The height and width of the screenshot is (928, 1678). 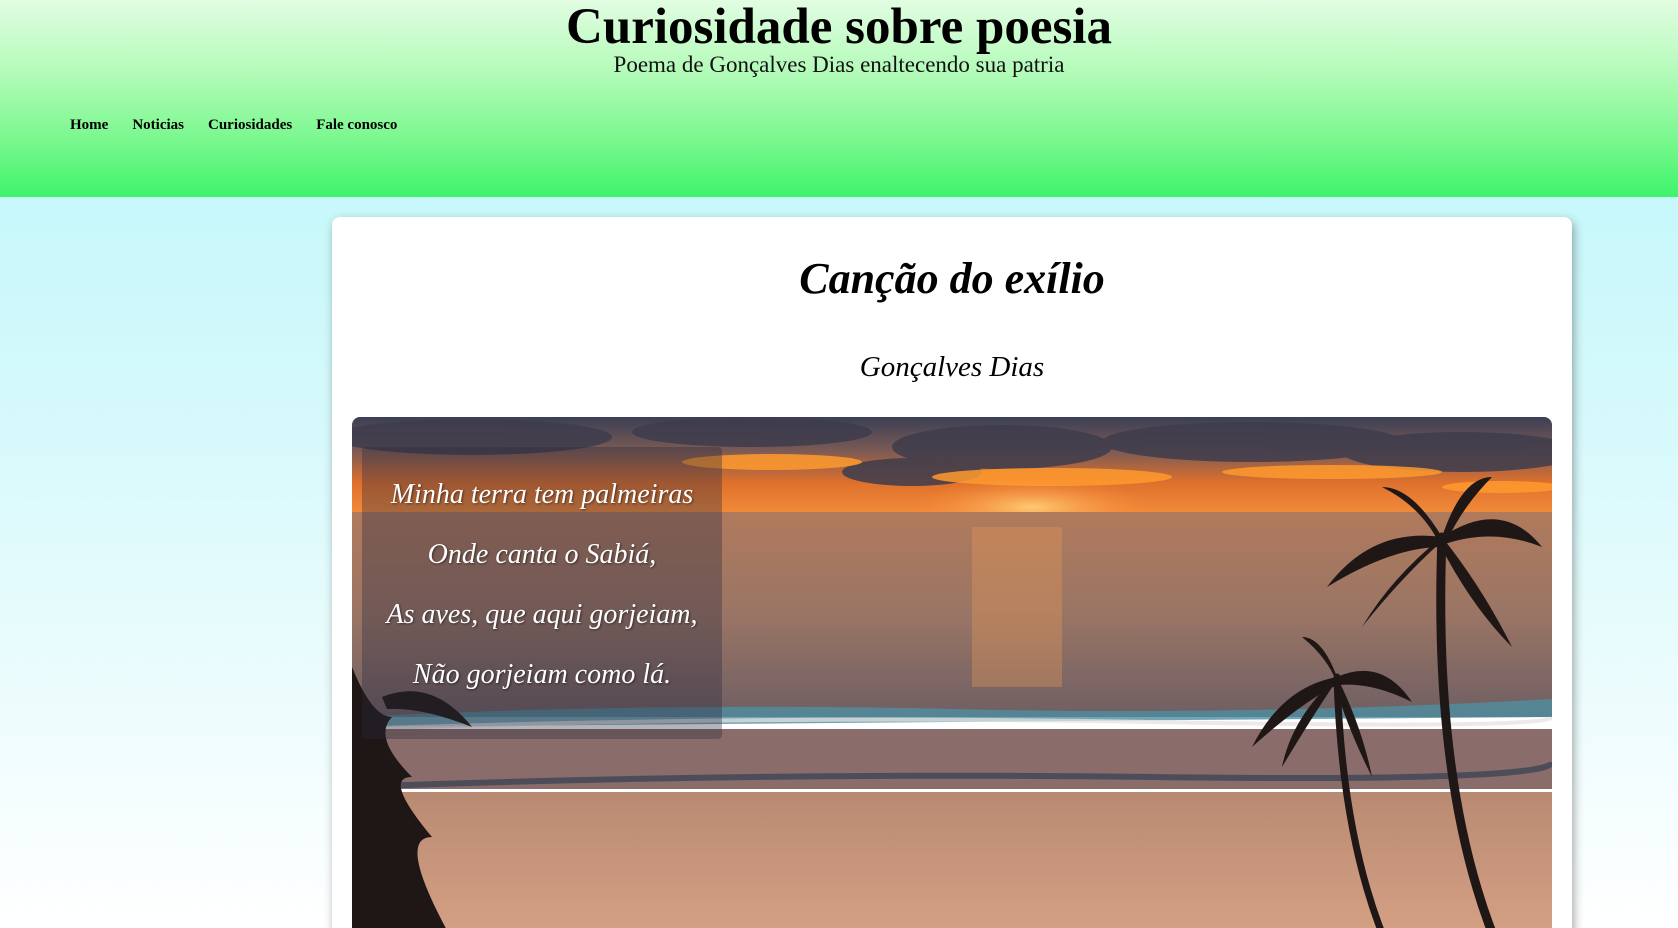 What do you see at coordinates (542, 554) in the screenshot?
I see `verse-line-2: Onde canta o Sabiá,` at bounding box center [542, 554].